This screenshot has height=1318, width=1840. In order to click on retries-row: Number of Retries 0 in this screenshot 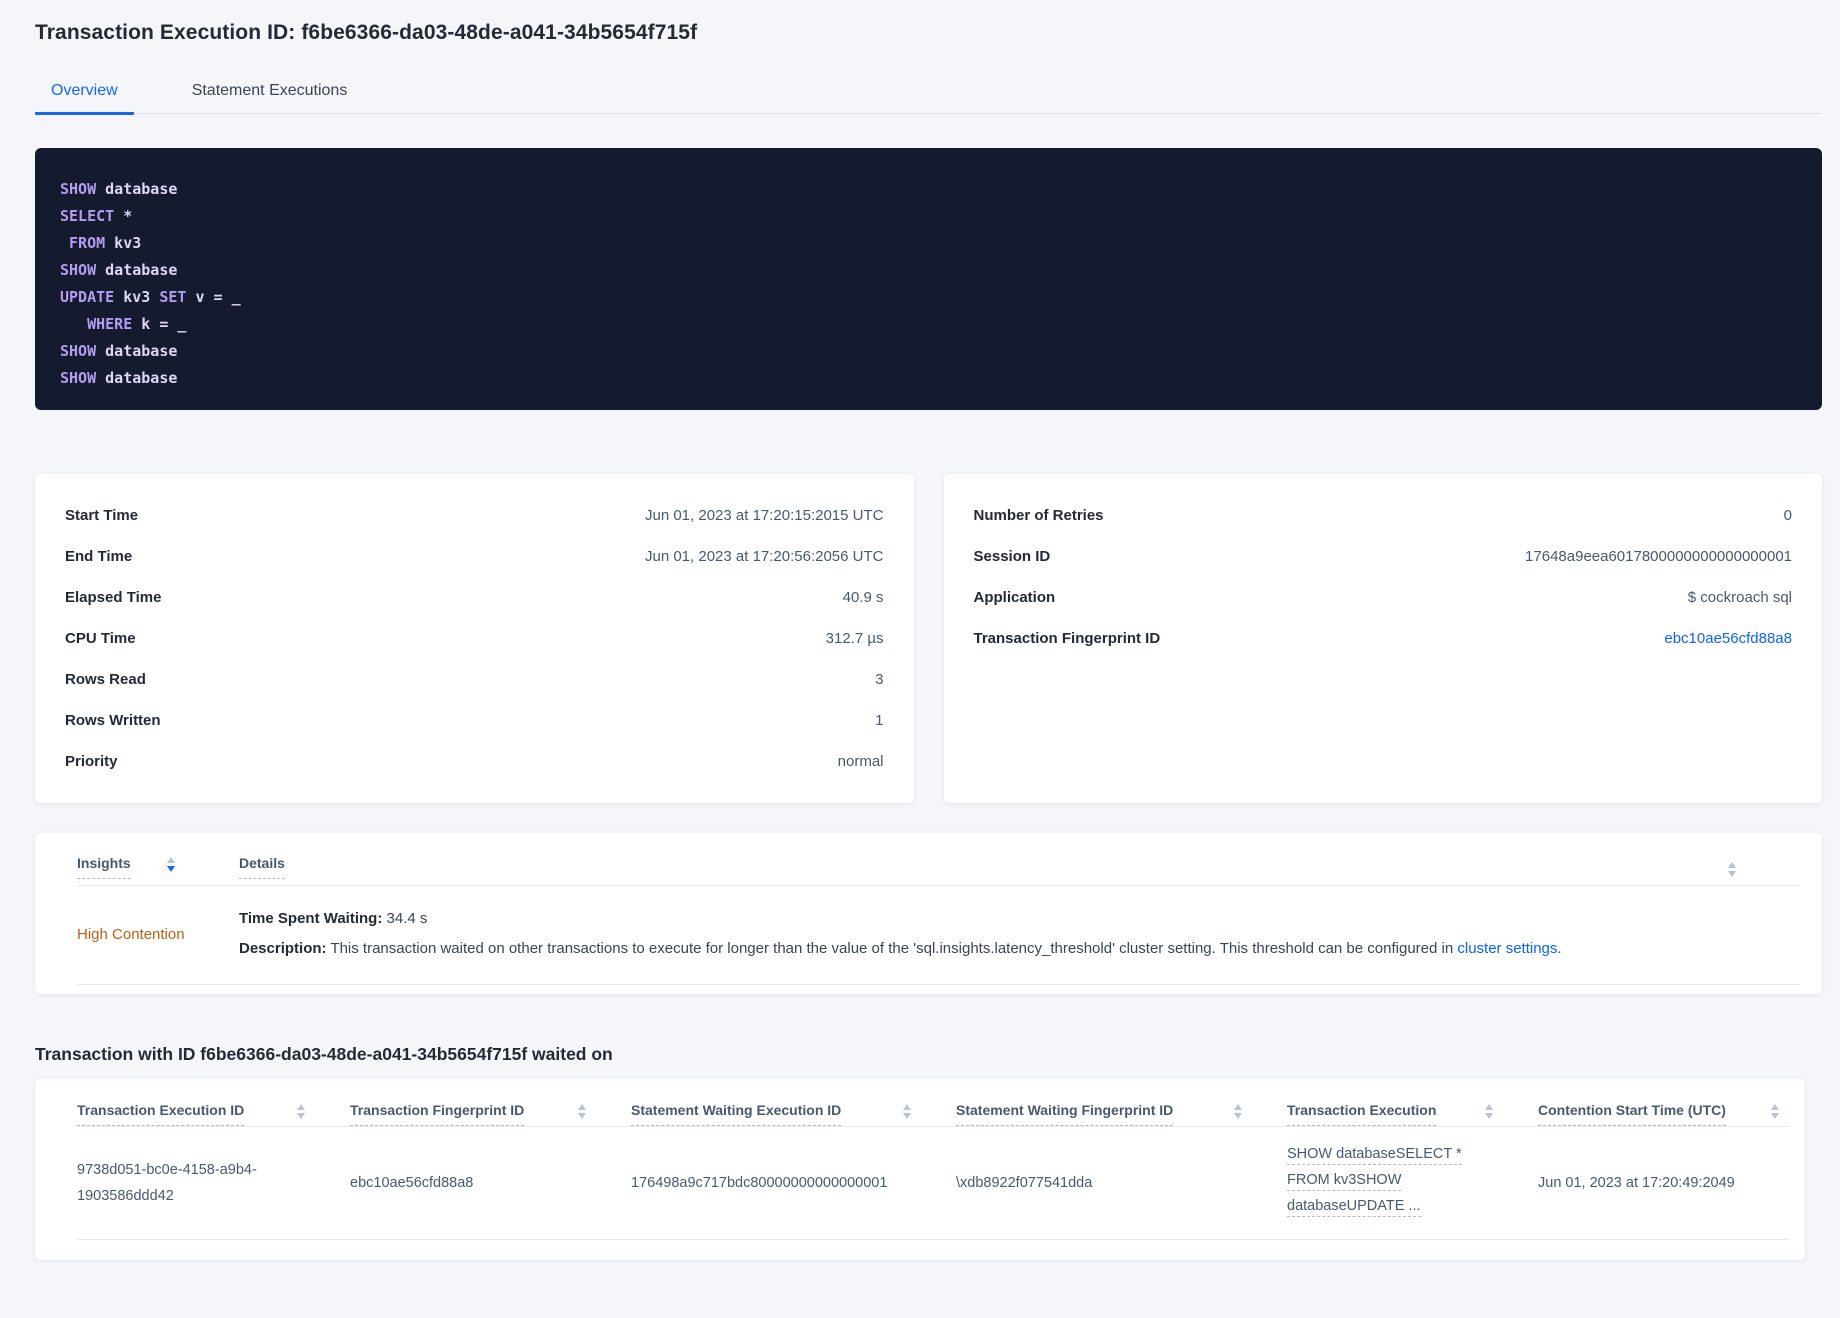, I will do `click(1383, 515)`.